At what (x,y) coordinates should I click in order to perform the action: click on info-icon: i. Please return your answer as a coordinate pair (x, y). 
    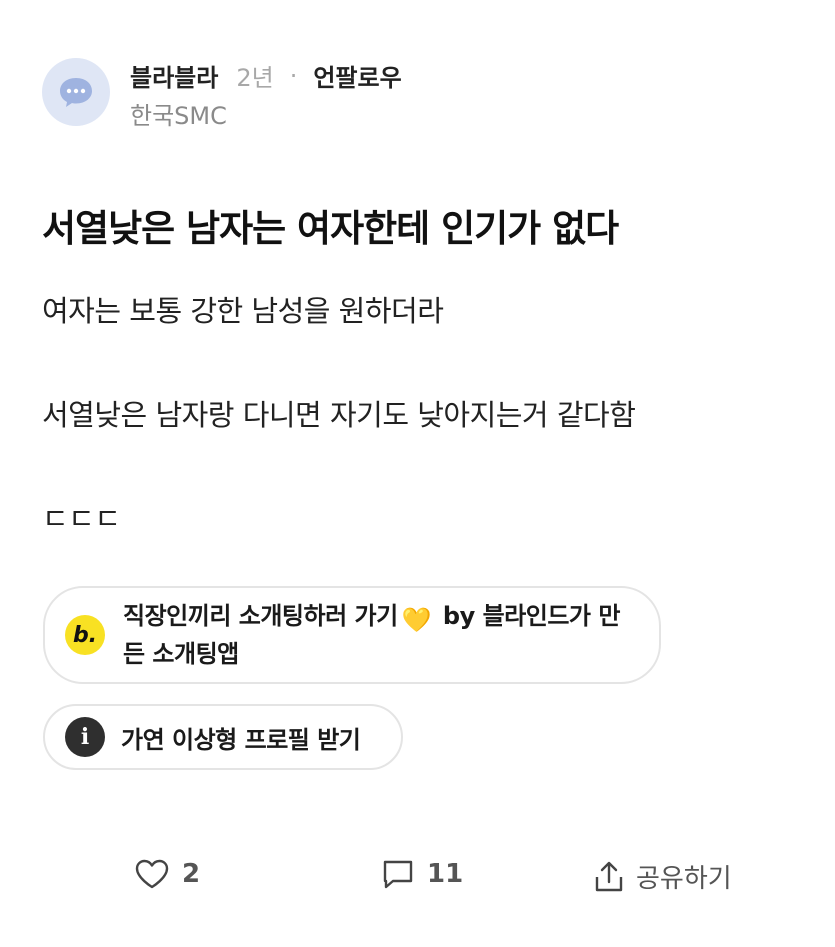
    Looking at the image, I should click on (85, 737).